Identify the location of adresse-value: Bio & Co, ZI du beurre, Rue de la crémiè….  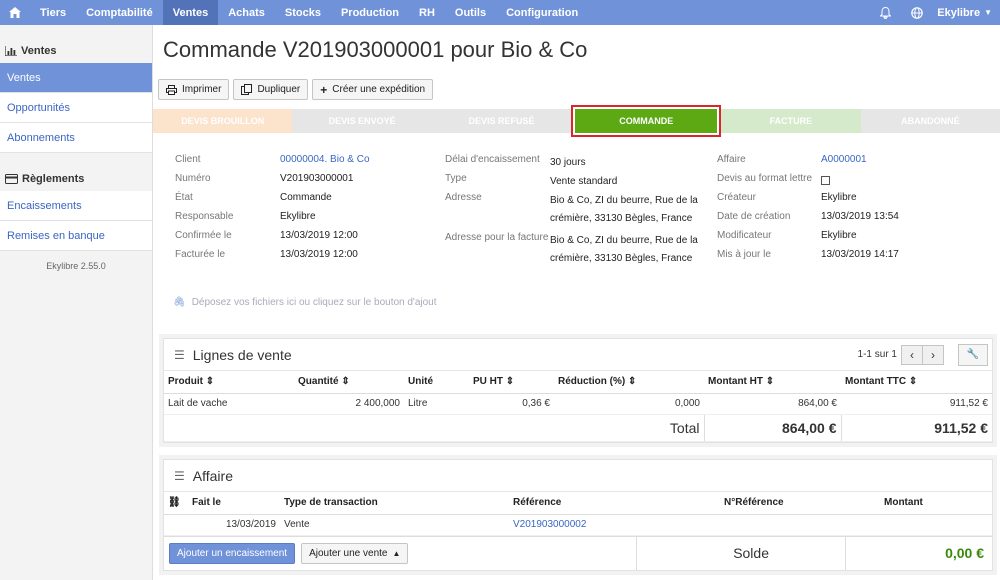
(624, 209).